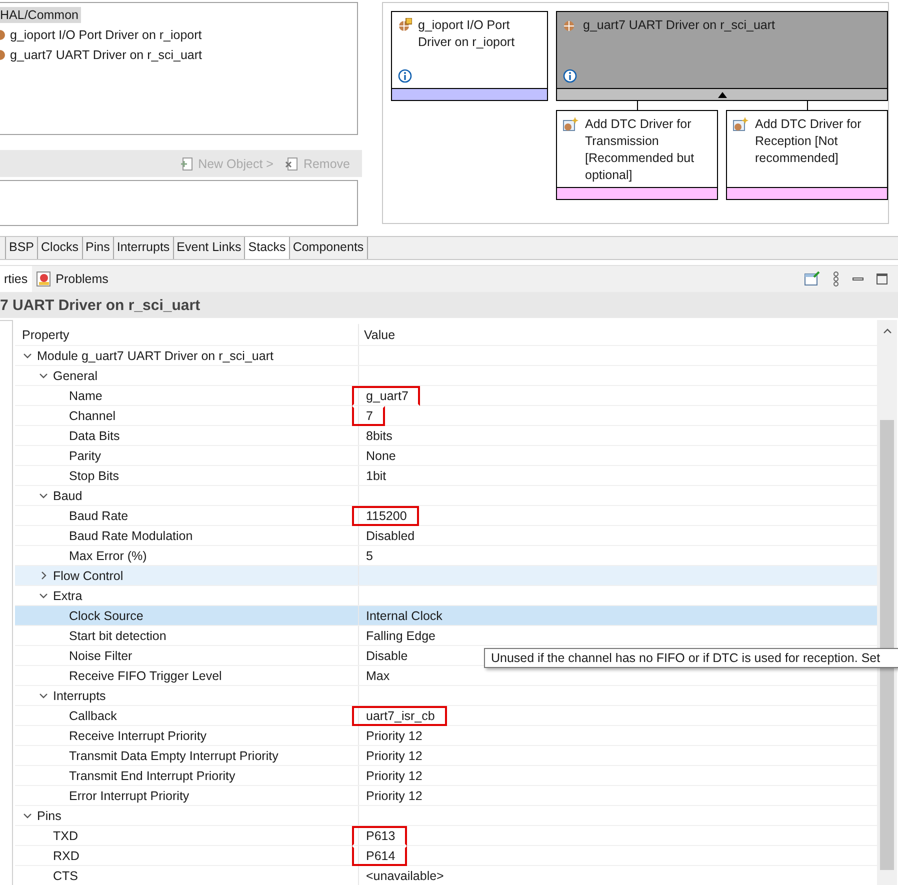 The height and width of the screenshot is (885, 898). Describe the element at coordinates (16, 279) in the screenshot. I see `view-tab: rties` at that location.